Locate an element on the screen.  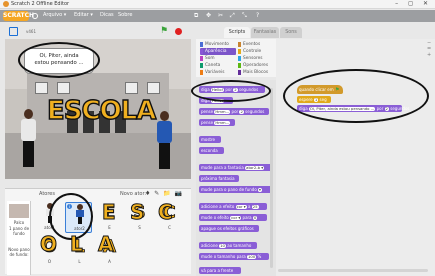
category-more-blocks: Mais Blocos is located at coordinates (256, 72).